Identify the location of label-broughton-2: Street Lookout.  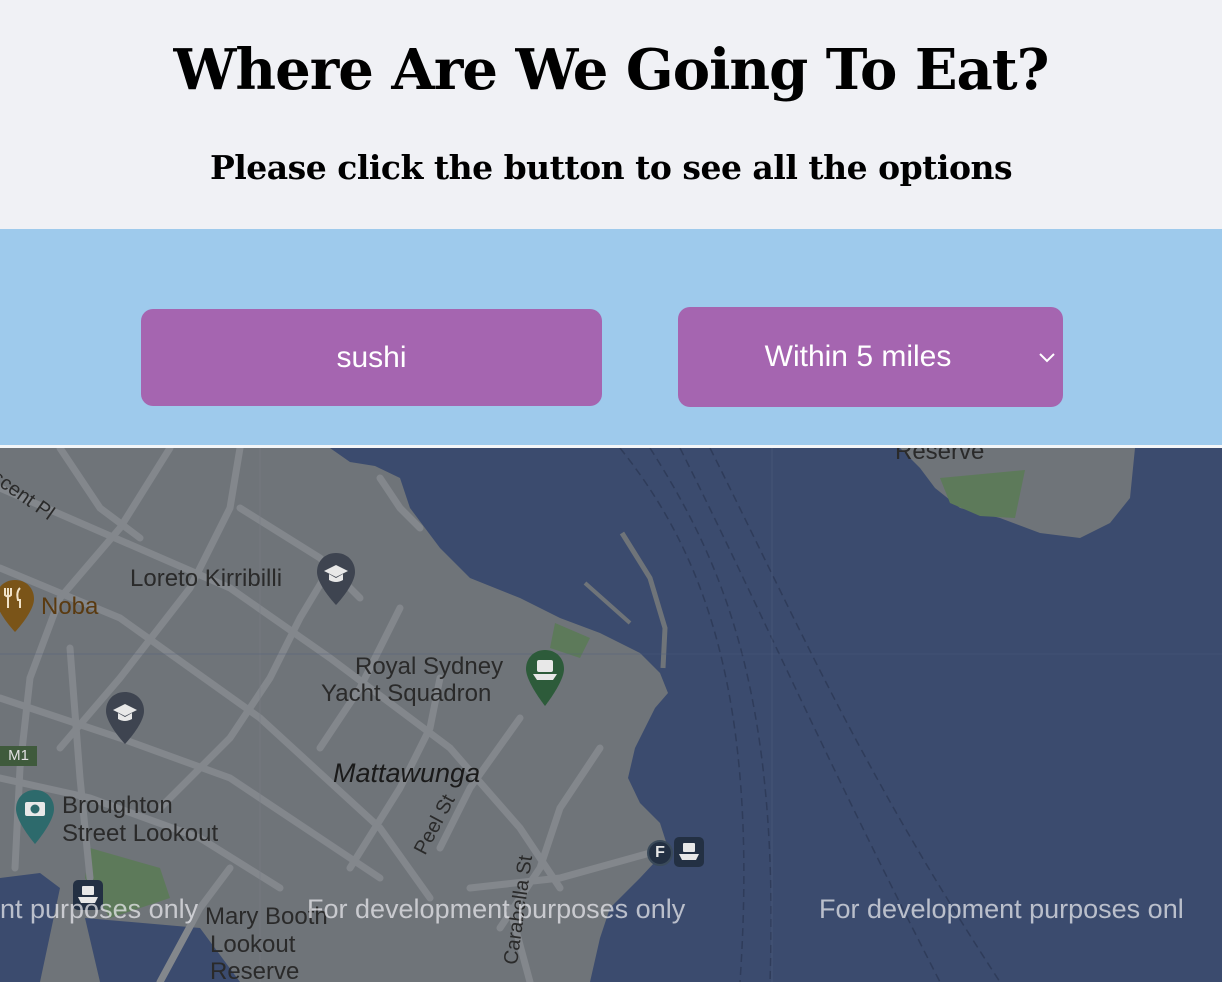
(140, 833).